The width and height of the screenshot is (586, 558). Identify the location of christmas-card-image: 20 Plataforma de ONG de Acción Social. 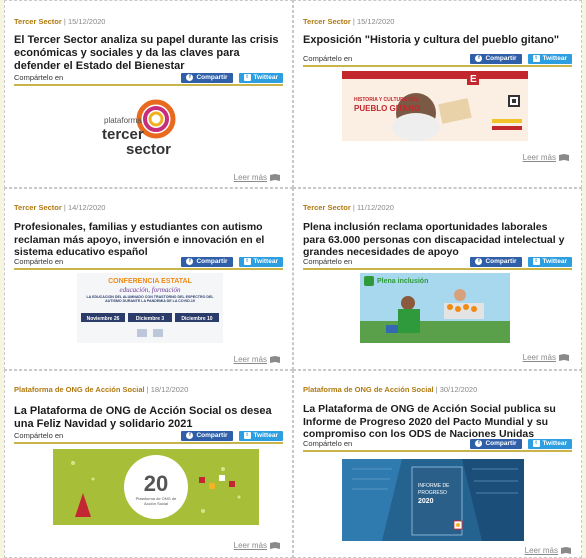
(156, 487).